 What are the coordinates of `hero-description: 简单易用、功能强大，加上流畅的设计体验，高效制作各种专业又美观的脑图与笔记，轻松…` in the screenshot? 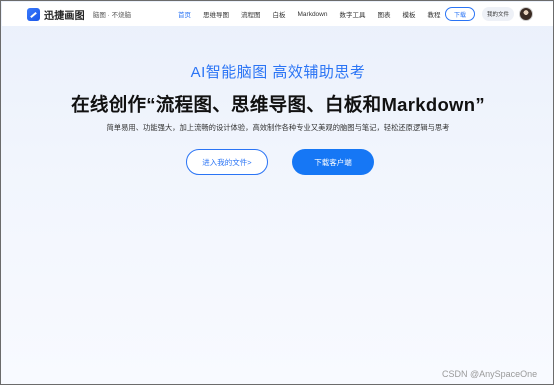 It's located at (278, 127).